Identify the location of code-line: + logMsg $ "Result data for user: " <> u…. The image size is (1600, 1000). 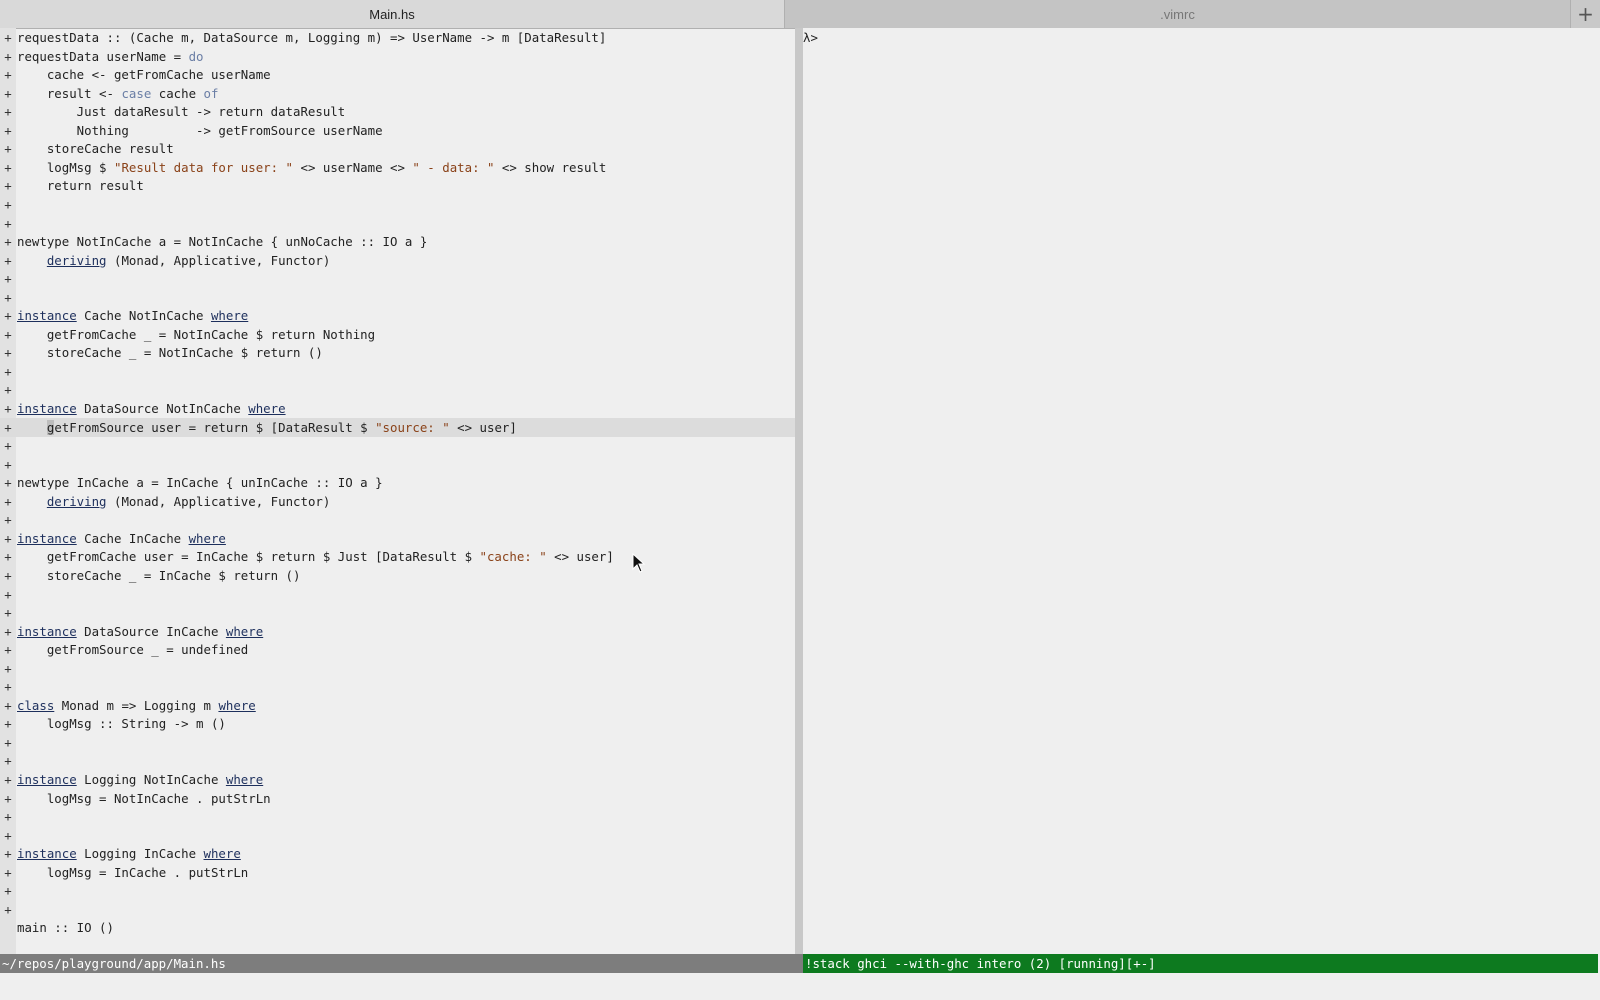
(397, 167).